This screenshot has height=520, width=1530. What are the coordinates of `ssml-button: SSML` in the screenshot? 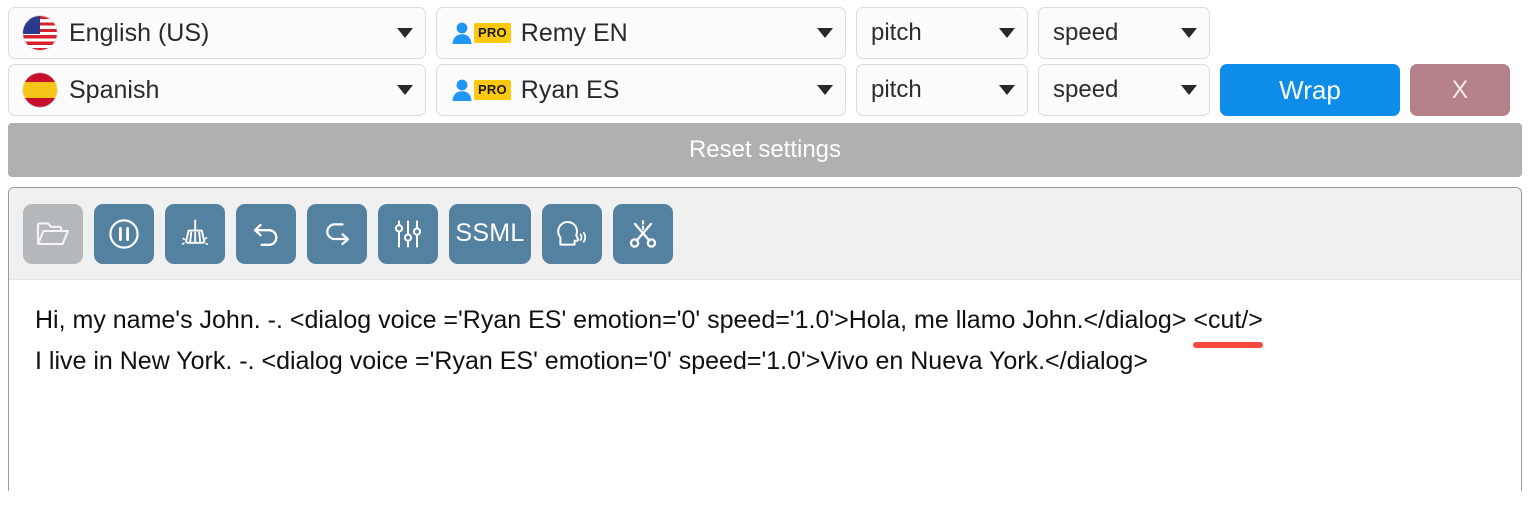 It's located at (490, 233).